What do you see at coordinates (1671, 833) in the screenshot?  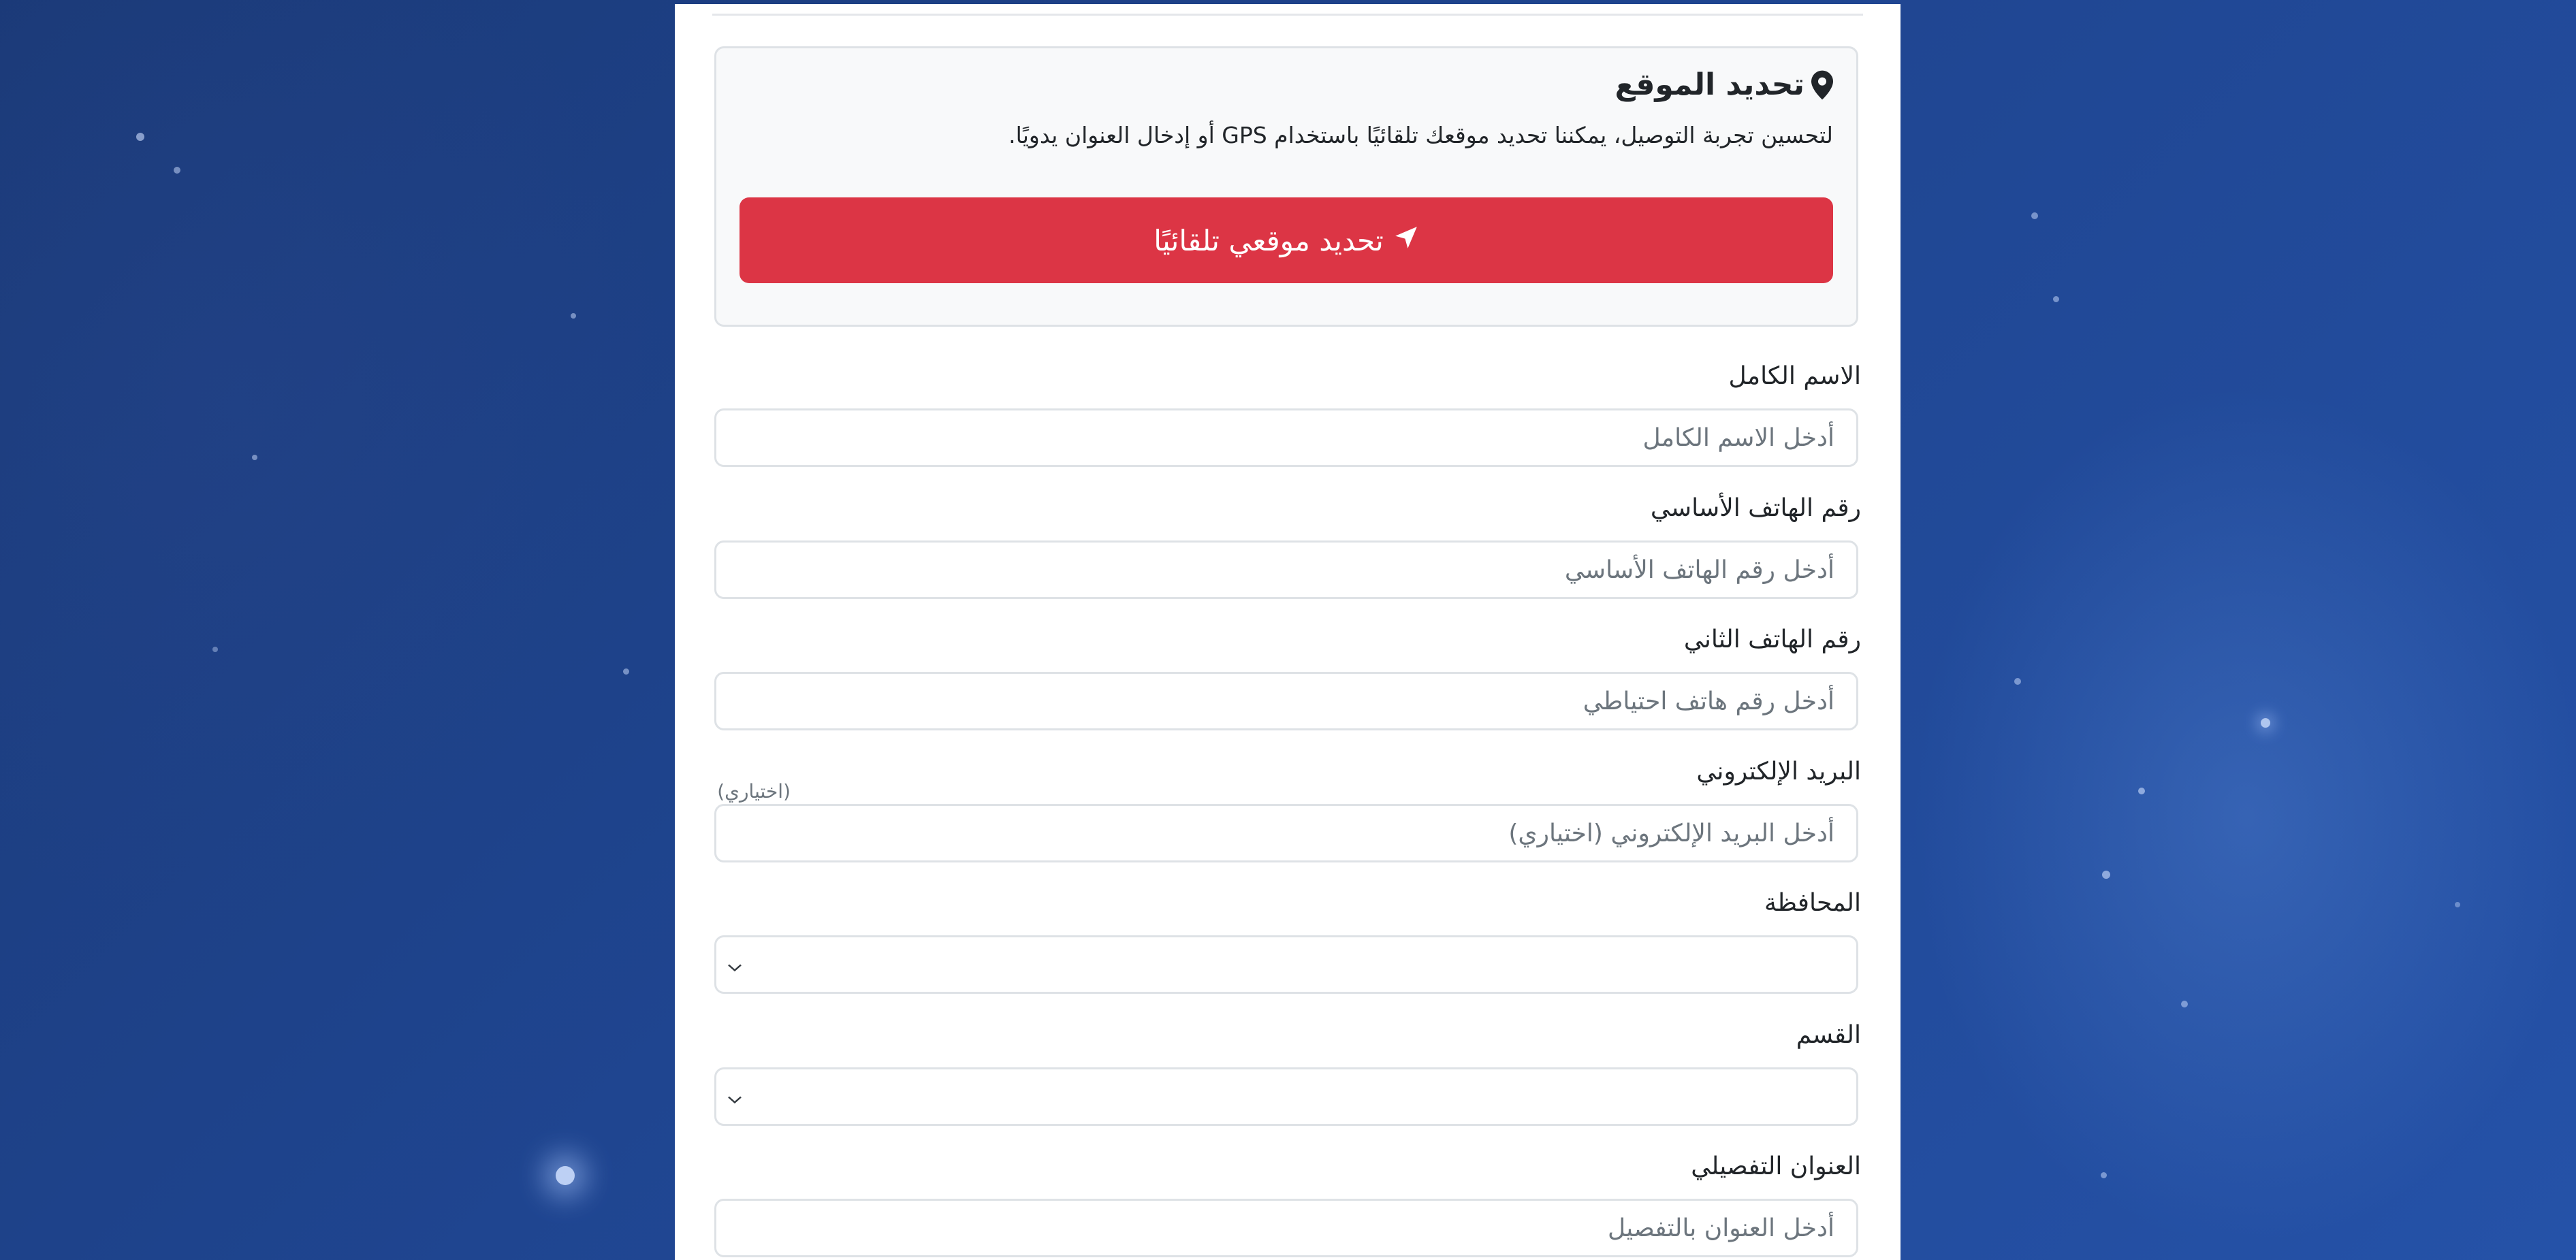 I see `email-placeholder: أدخل البريد الإلكتروني (اختياري)` at bounding box center [1671, 833].